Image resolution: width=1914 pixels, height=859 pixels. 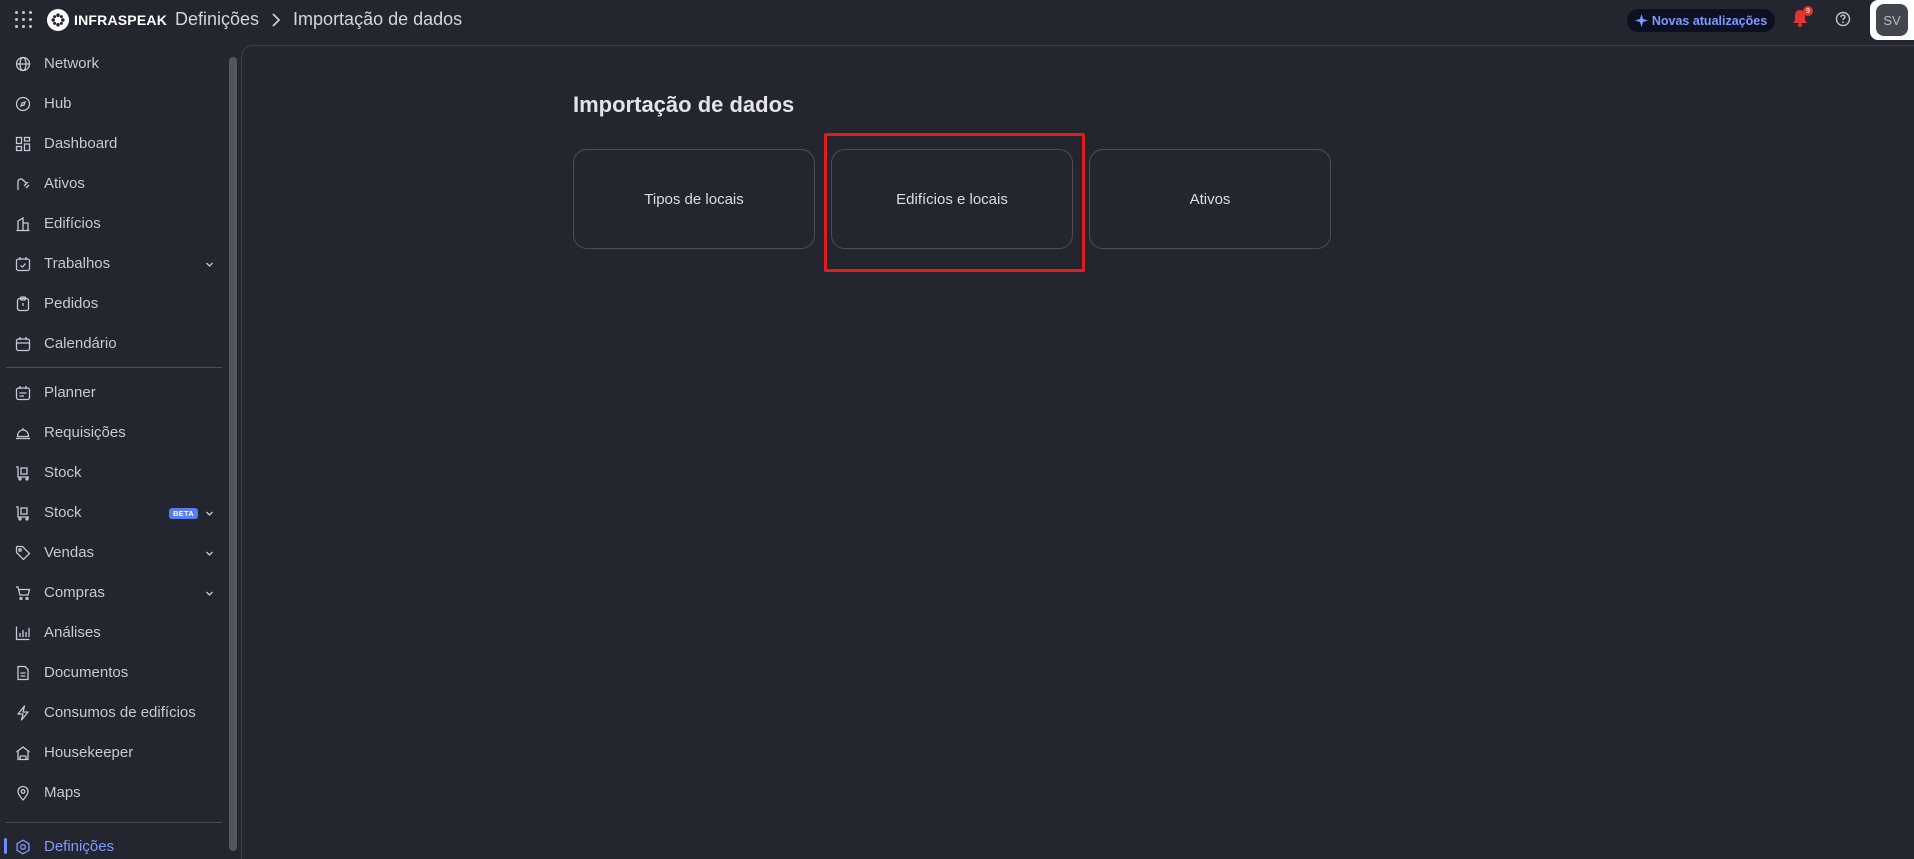 I want to click on user-menu: SV, so click(x=1892, y=20).